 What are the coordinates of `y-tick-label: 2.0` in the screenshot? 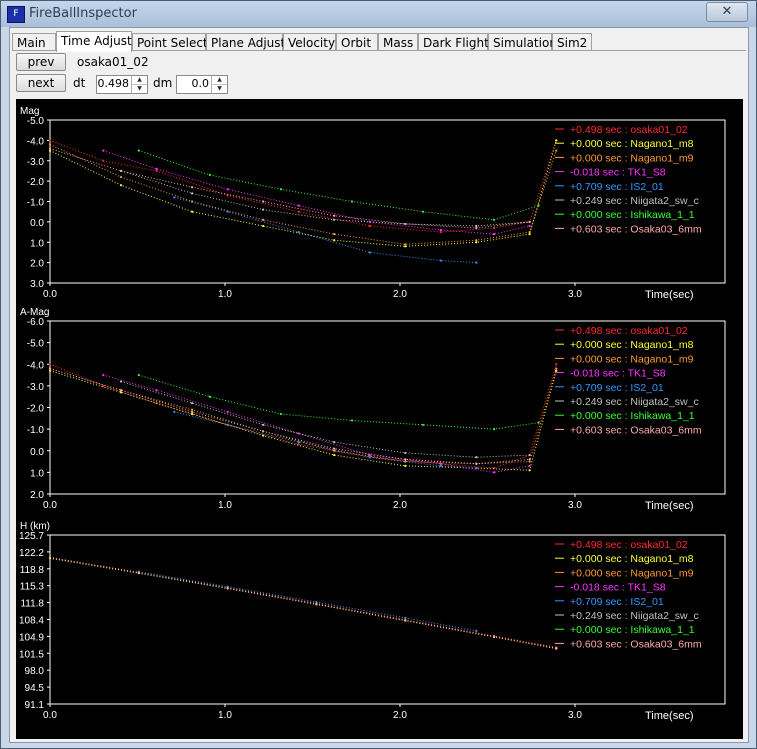 It's located at (37, 264).